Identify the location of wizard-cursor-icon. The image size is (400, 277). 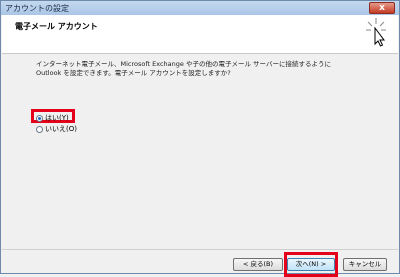
(376, 32).